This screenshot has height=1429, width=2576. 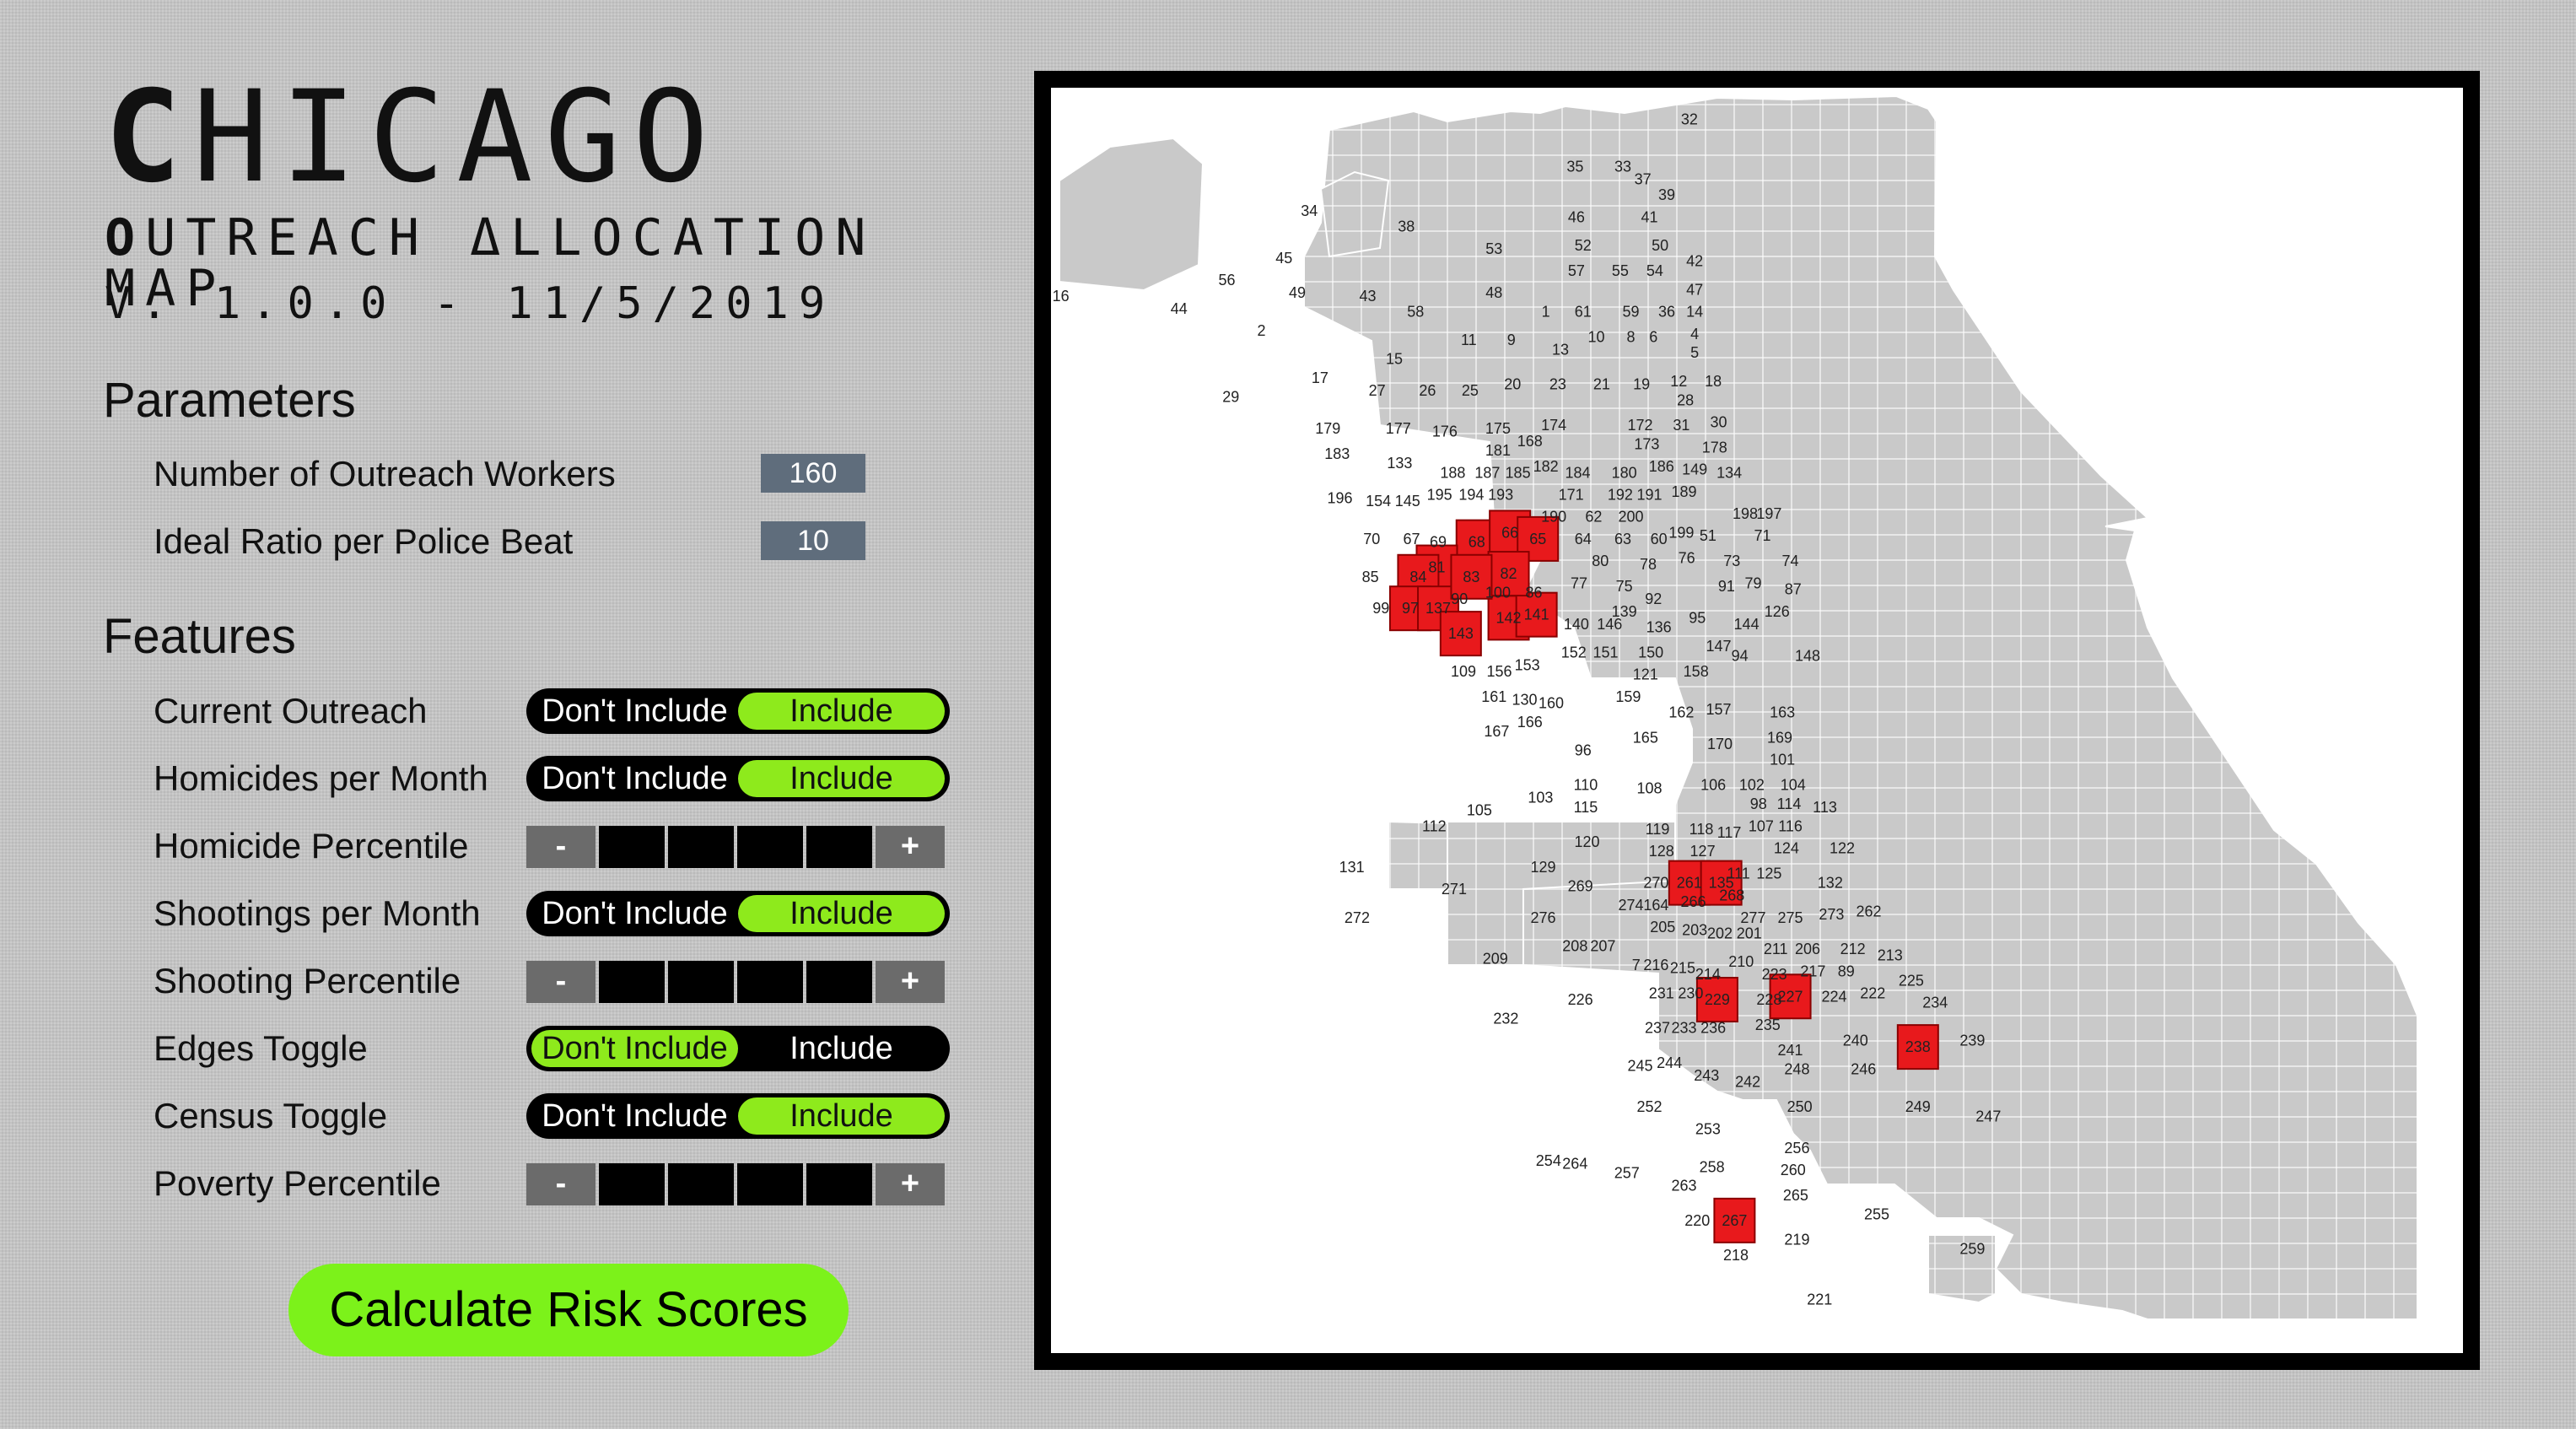 I want to click on calculate-risk-scores-button: Calculate Risk Scores, so click(x=568, y=1310).